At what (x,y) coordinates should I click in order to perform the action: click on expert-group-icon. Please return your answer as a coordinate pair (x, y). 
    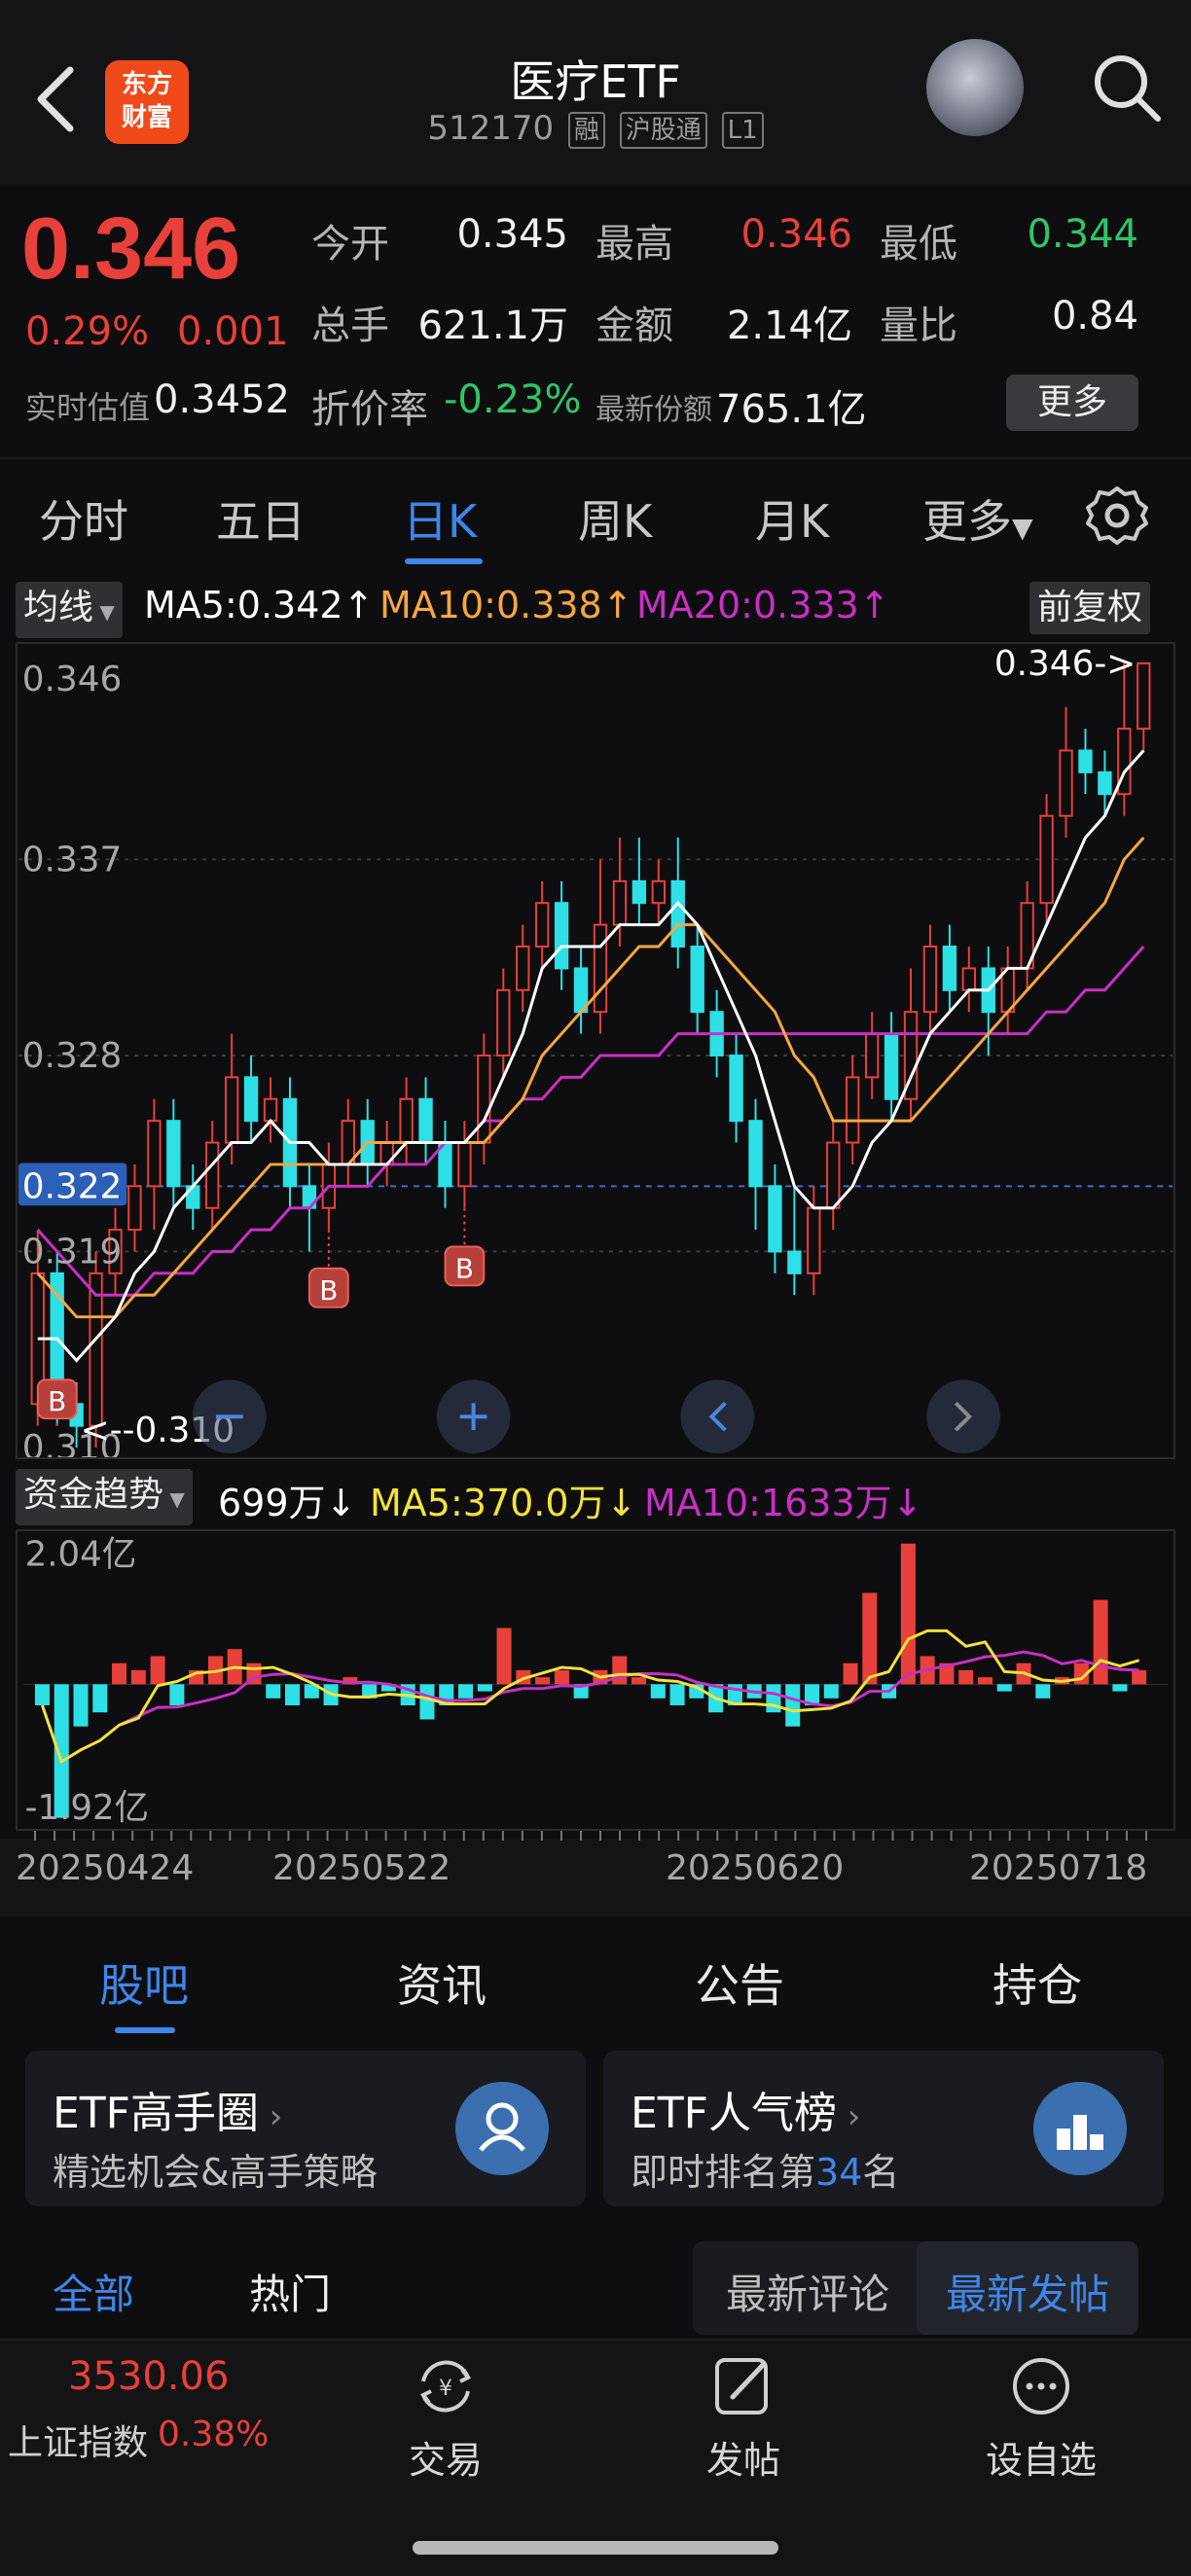
    Looking at the image, I should click on (502, 2128).